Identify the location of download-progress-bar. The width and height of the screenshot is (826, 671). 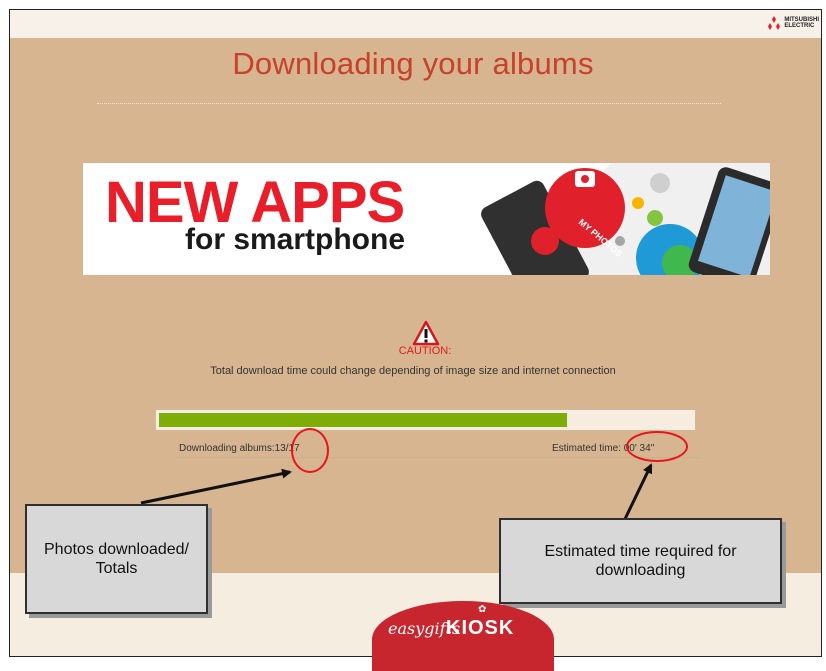
(425, 420).